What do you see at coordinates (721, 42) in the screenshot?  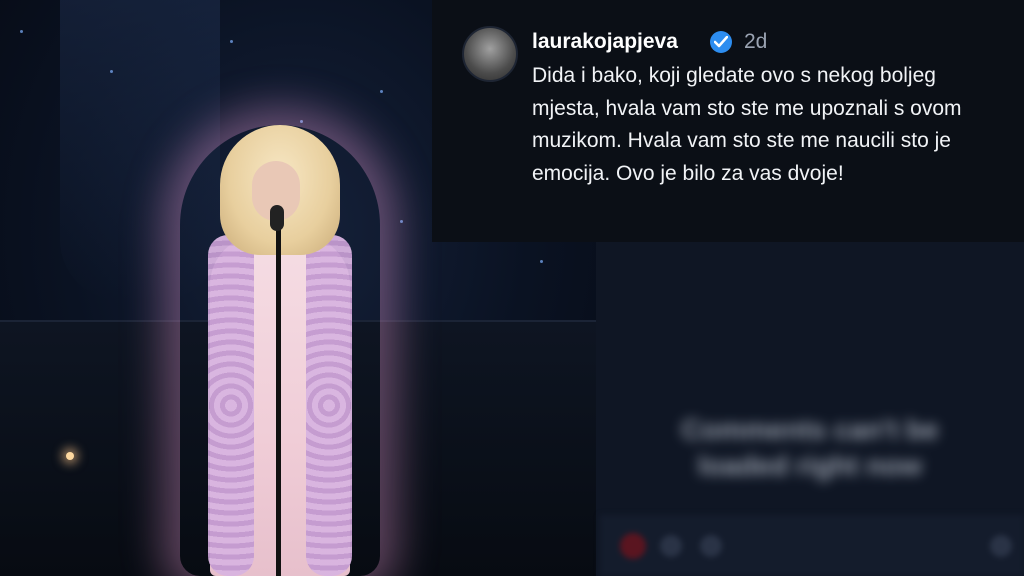 I see `verified-badge-icon` at bounding box center [721, 42].